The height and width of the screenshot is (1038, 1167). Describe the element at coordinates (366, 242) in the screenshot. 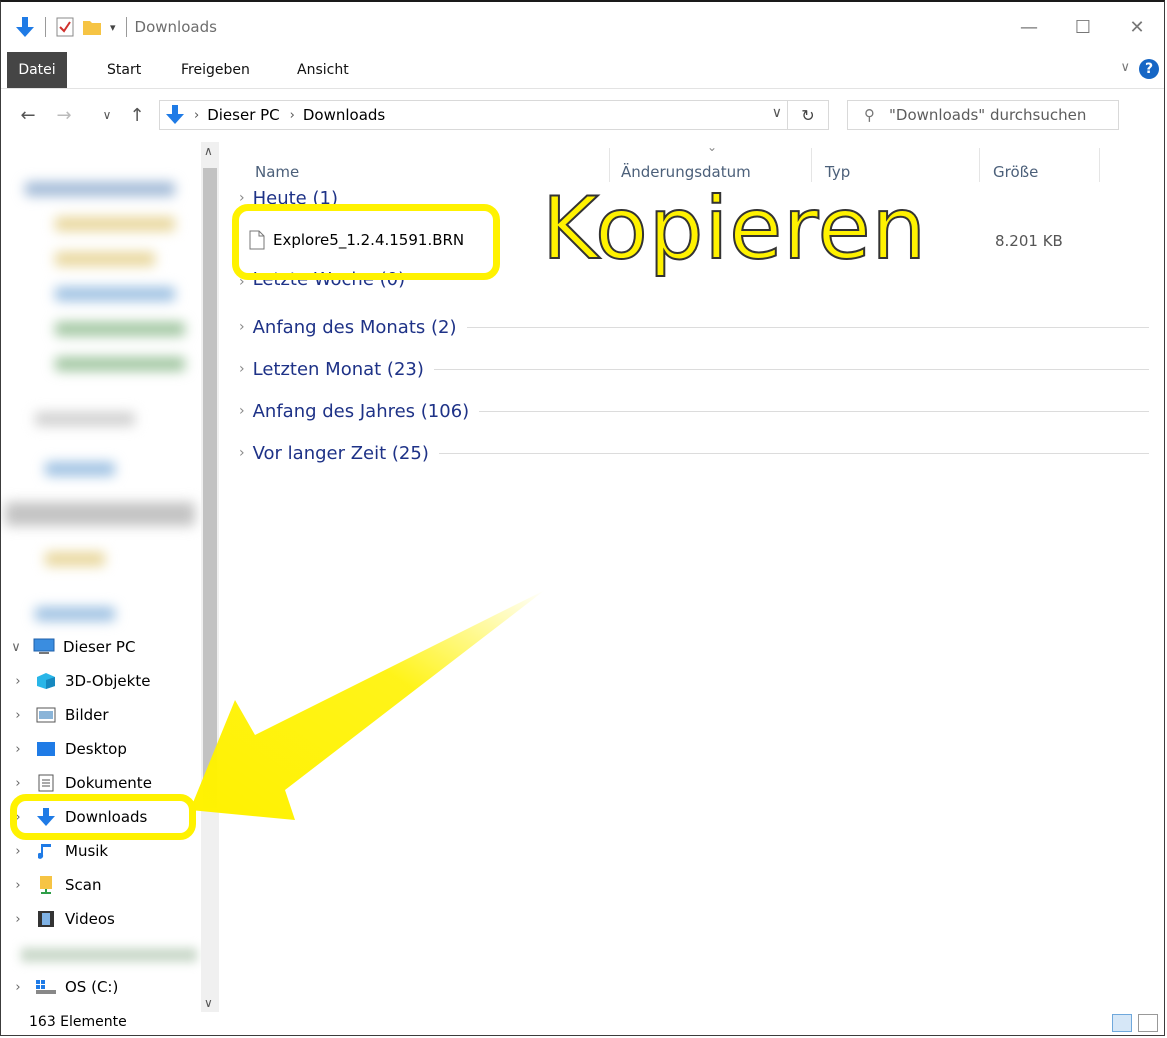

I see `highlight-file` at that location.